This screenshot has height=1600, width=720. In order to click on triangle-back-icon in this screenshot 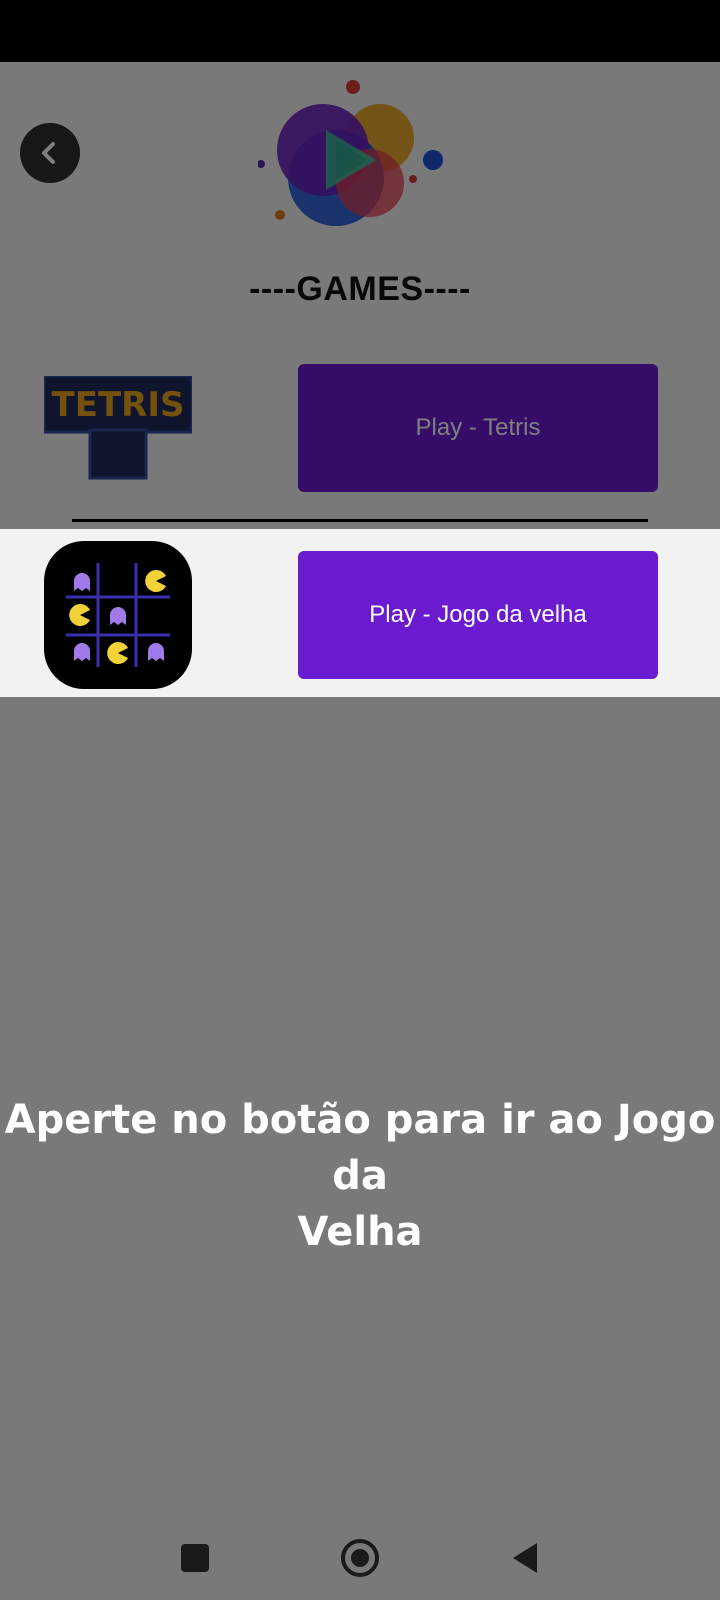, I will do `click(525, 1558)`.